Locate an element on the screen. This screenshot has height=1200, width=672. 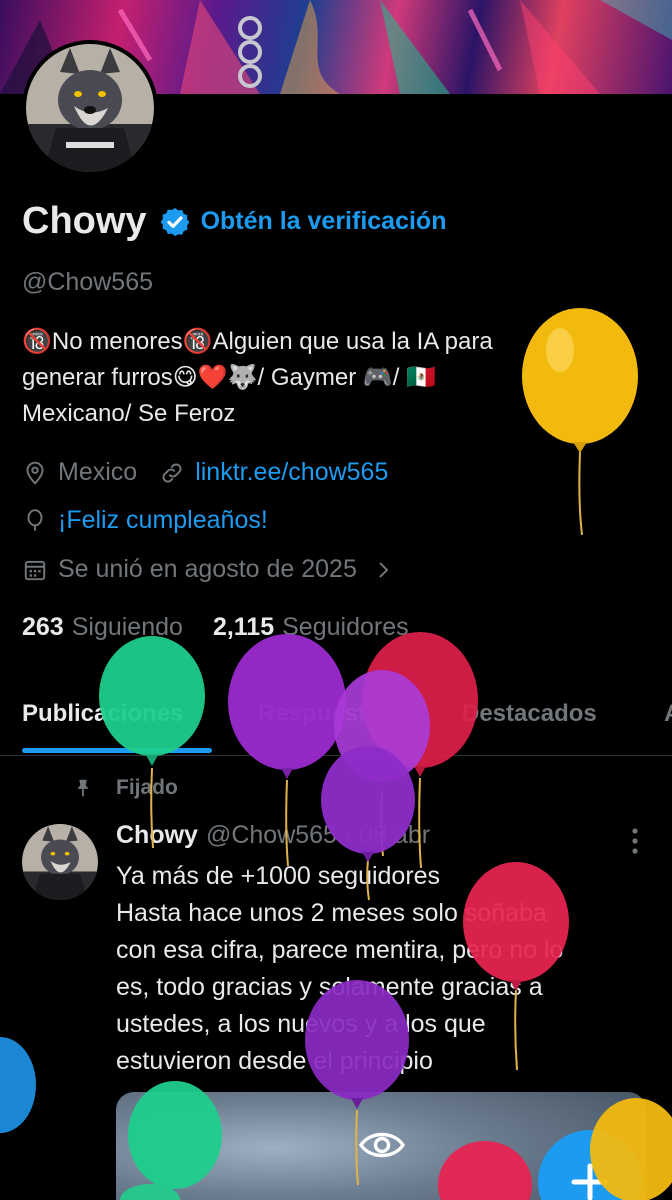
birthday-row: ¡Feliz cumpleaños! is located at coordinates (145, 520).